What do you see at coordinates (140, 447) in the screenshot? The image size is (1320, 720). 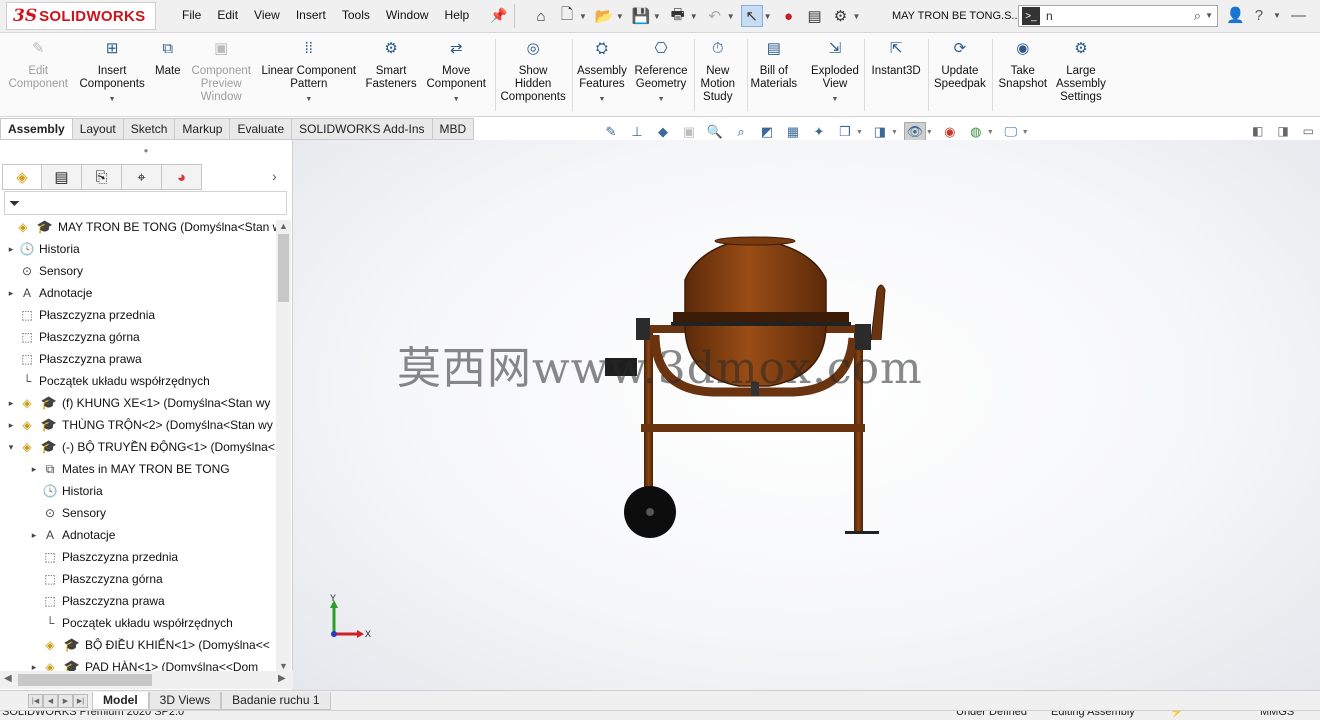 I see `tree-node: ▾ ◈ 🎓 (-) BỘ TRUYỀN ĐỘNG<1> (Domyślna<` at bounding box center [140, 447].